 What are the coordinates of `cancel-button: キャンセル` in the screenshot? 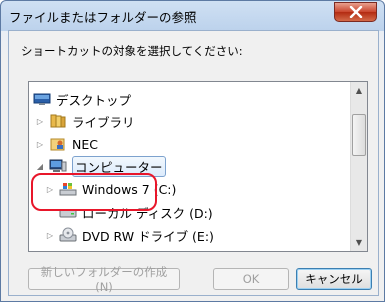 It's located at (334, 279).